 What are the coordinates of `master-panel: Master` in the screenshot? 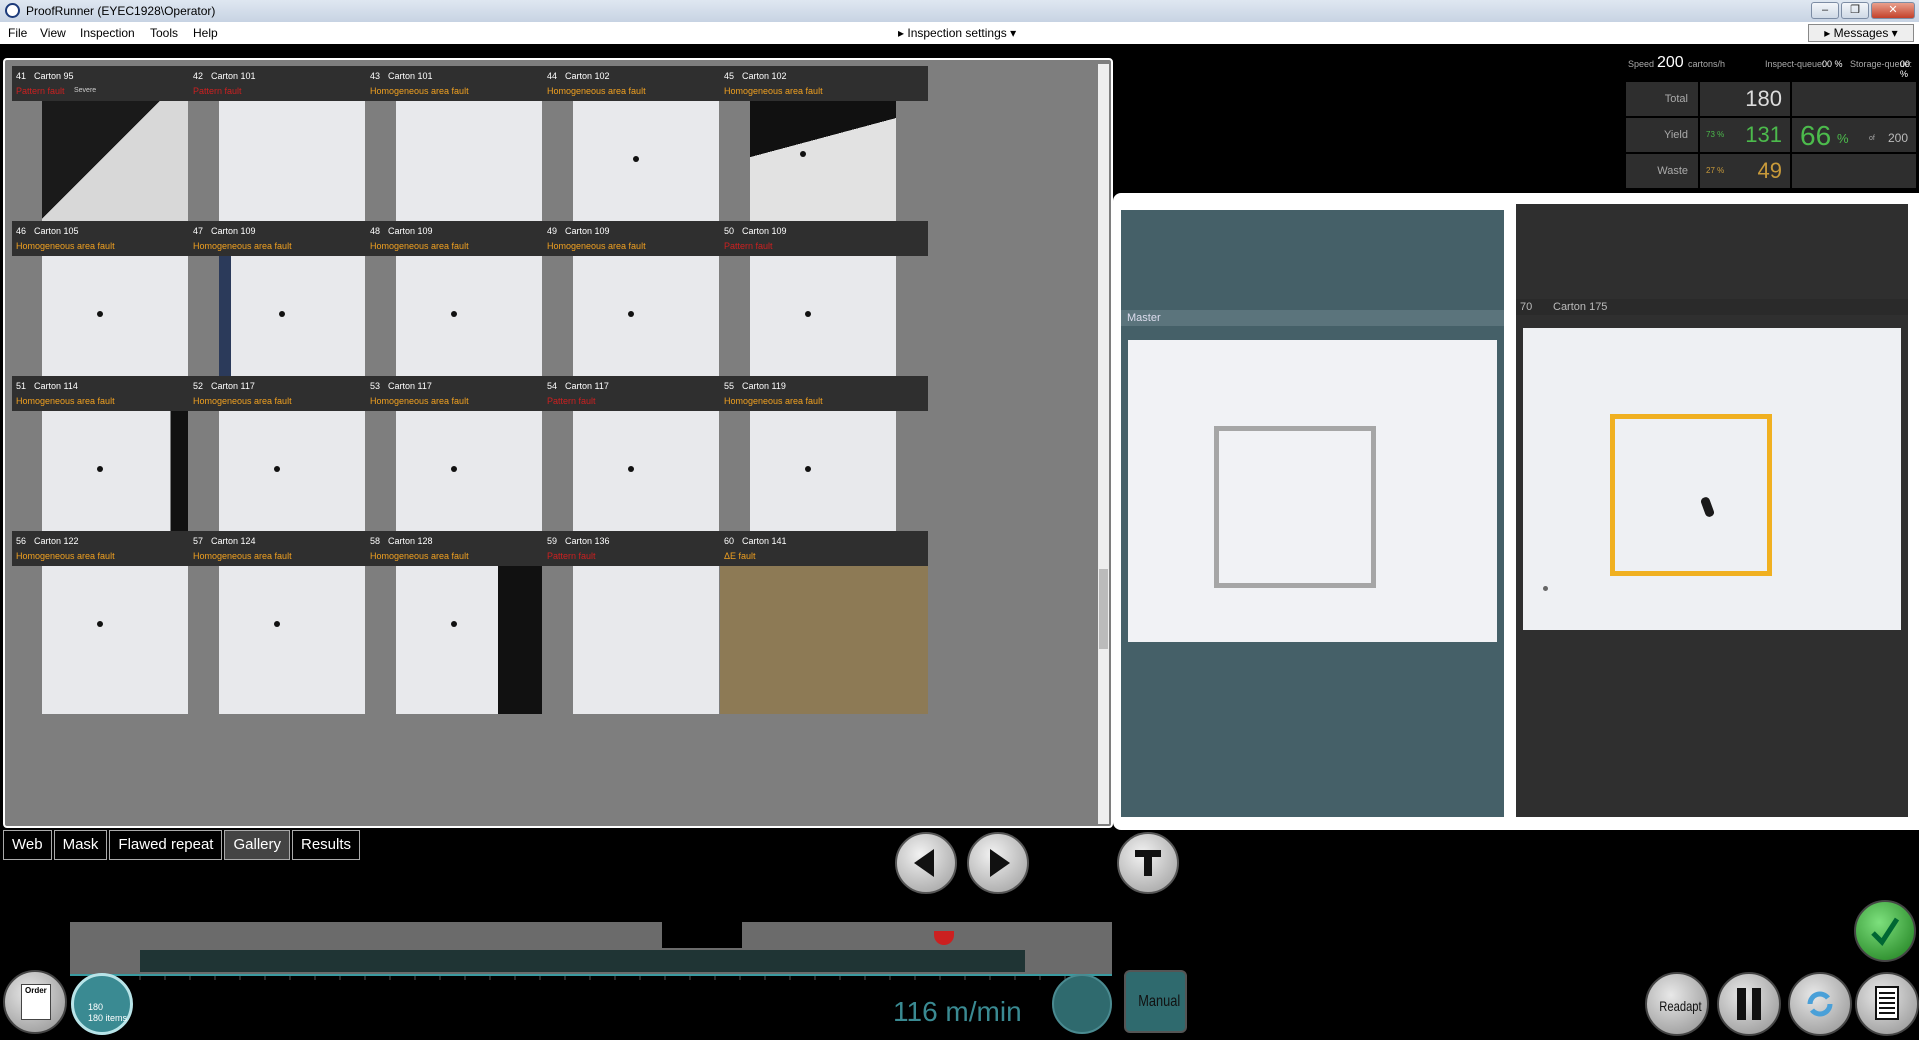 It's located at (1312, 513).